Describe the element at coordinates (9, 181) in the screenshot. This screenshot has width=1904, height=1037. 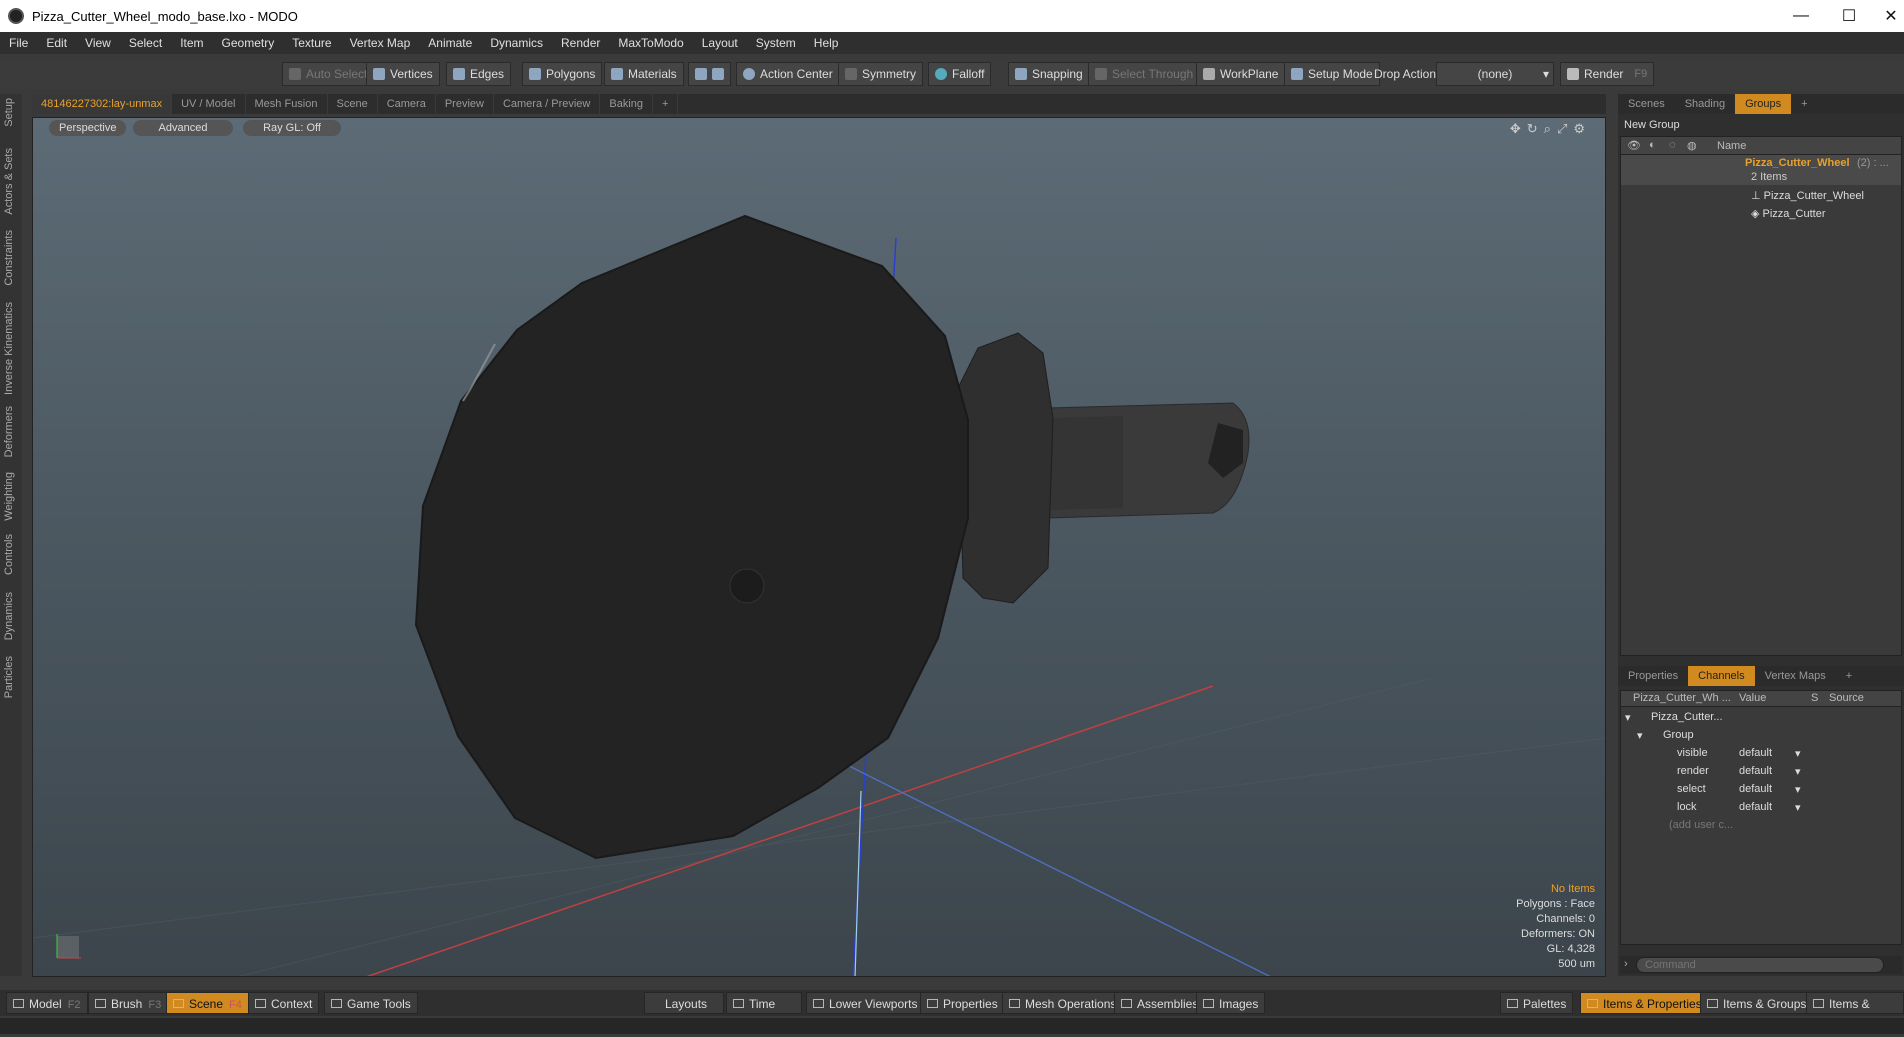
I see `tab-actors-sets: Actors & Sets` at that location.